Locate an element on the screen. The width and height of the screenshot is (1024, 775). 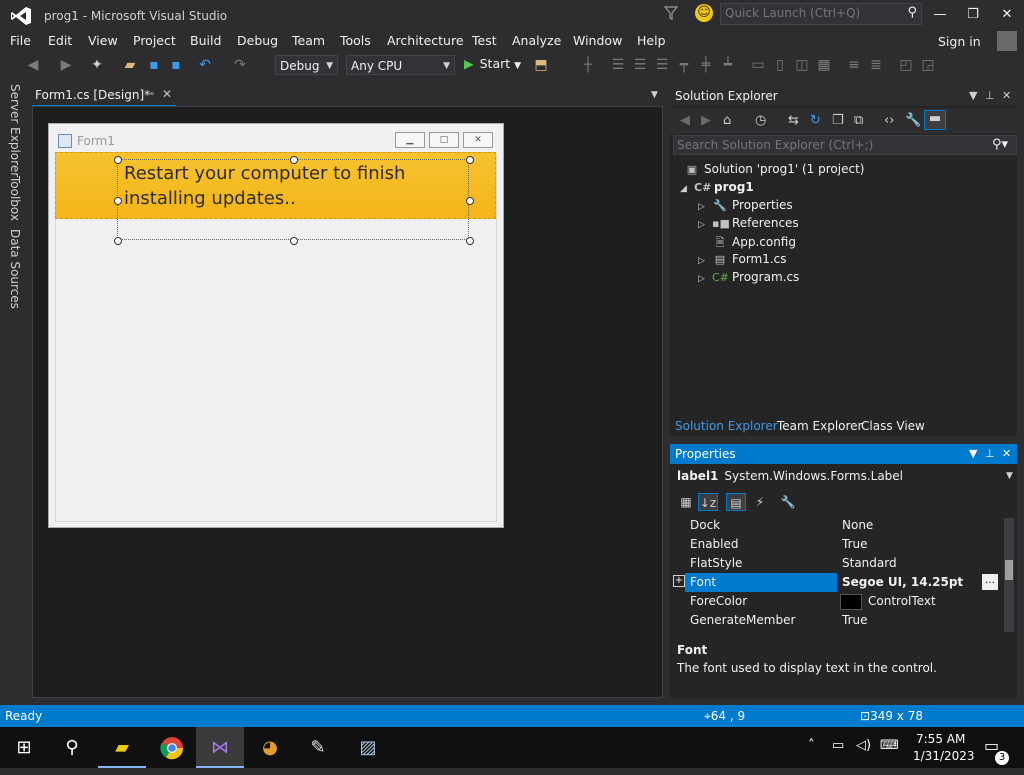
app-window-icon: ▨ is located at coordinates (368, 747).